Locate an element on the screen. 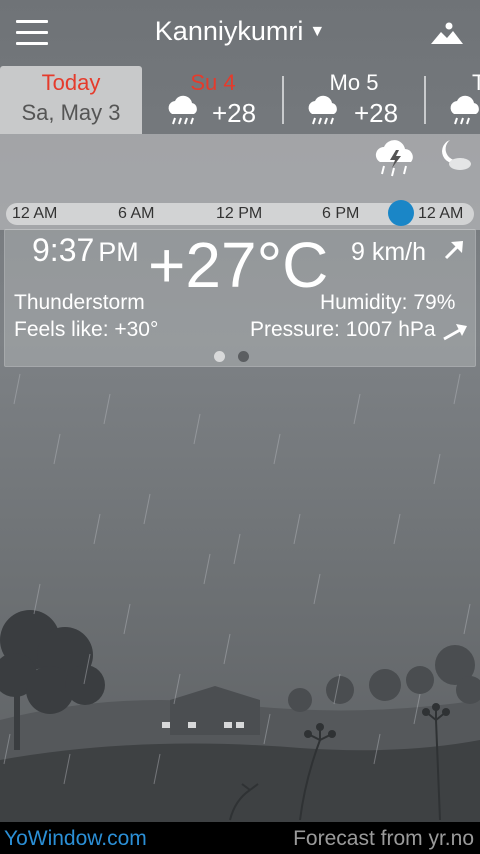 The height and width of the screenshot is (854, 480). day-name: Today is located at coordinates (71, 82).